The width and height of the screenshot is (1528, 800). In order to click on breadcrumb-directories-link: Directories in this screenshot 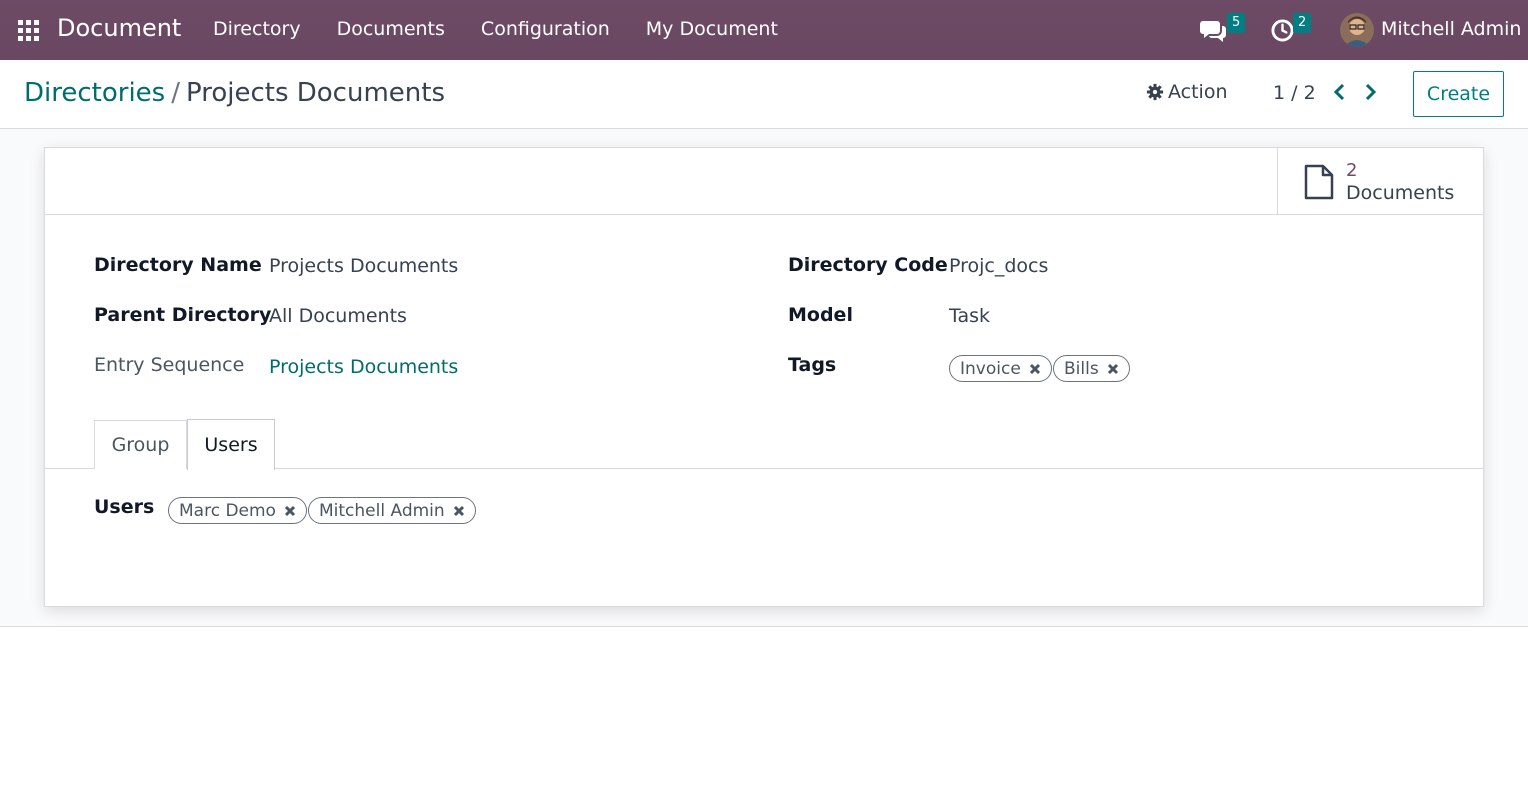, I will do `click(94, 93)`.